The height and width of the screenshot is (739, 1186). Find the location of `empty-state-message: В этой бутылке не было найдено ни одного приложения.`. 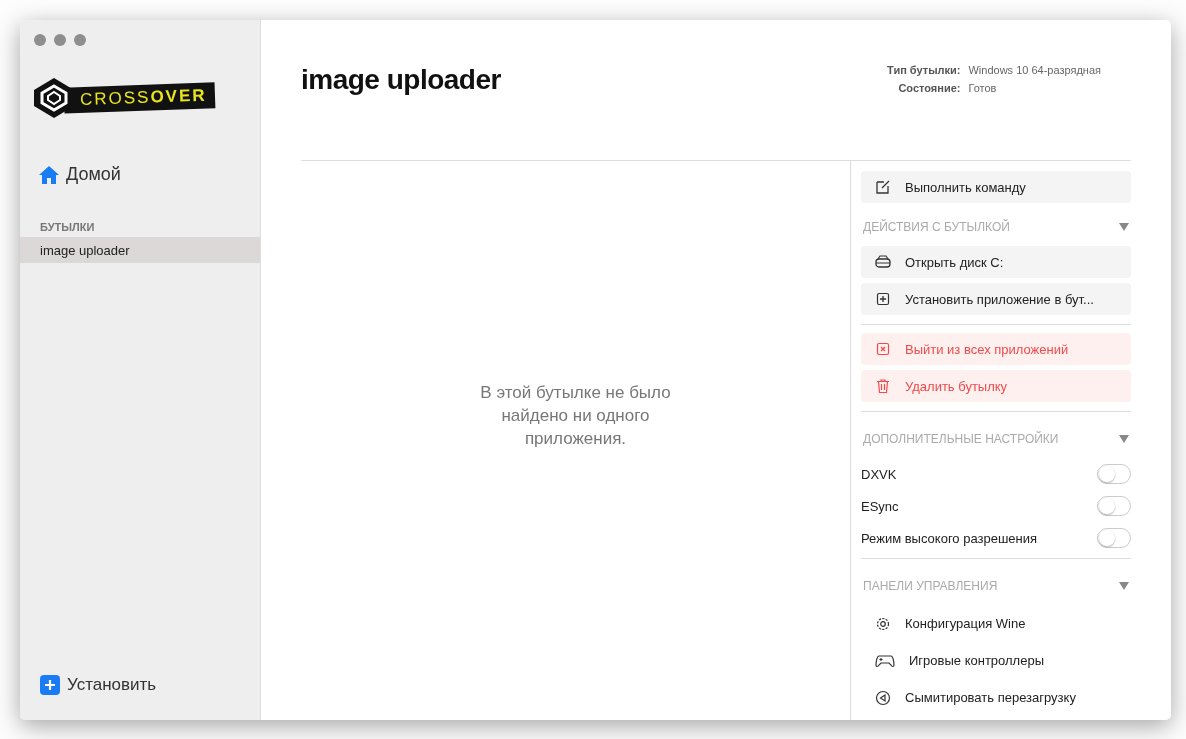

empty-state-message: В этой бутылке не было найдено ни одного приложения. is located at coordinates (575, 416).